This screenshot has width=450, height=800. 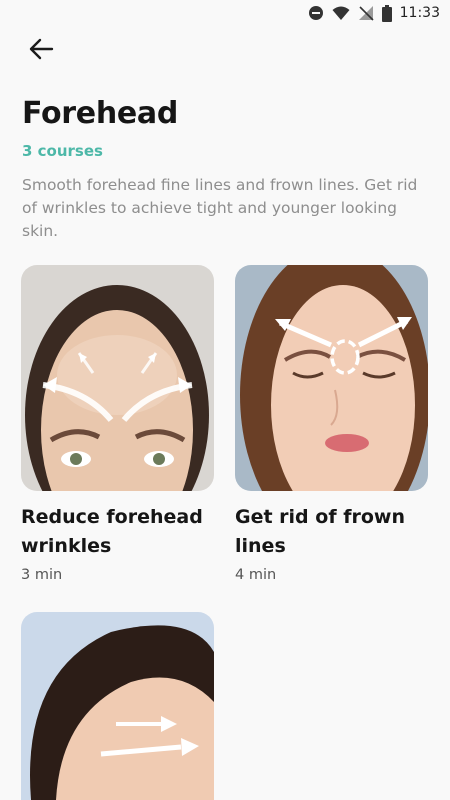 I want to click on battery-icon, so click(x=386, y=13).